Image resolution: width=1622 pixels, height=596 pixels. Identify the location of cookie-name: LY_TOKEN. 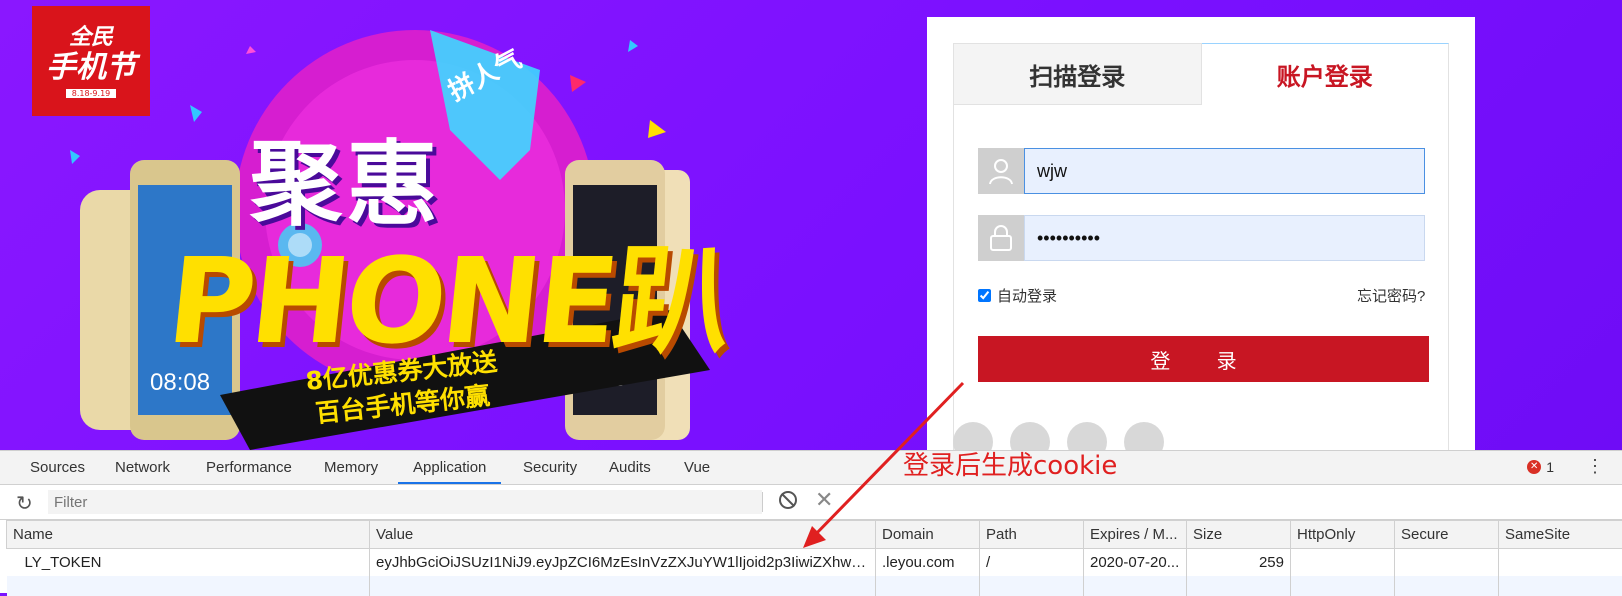
(188, 563).